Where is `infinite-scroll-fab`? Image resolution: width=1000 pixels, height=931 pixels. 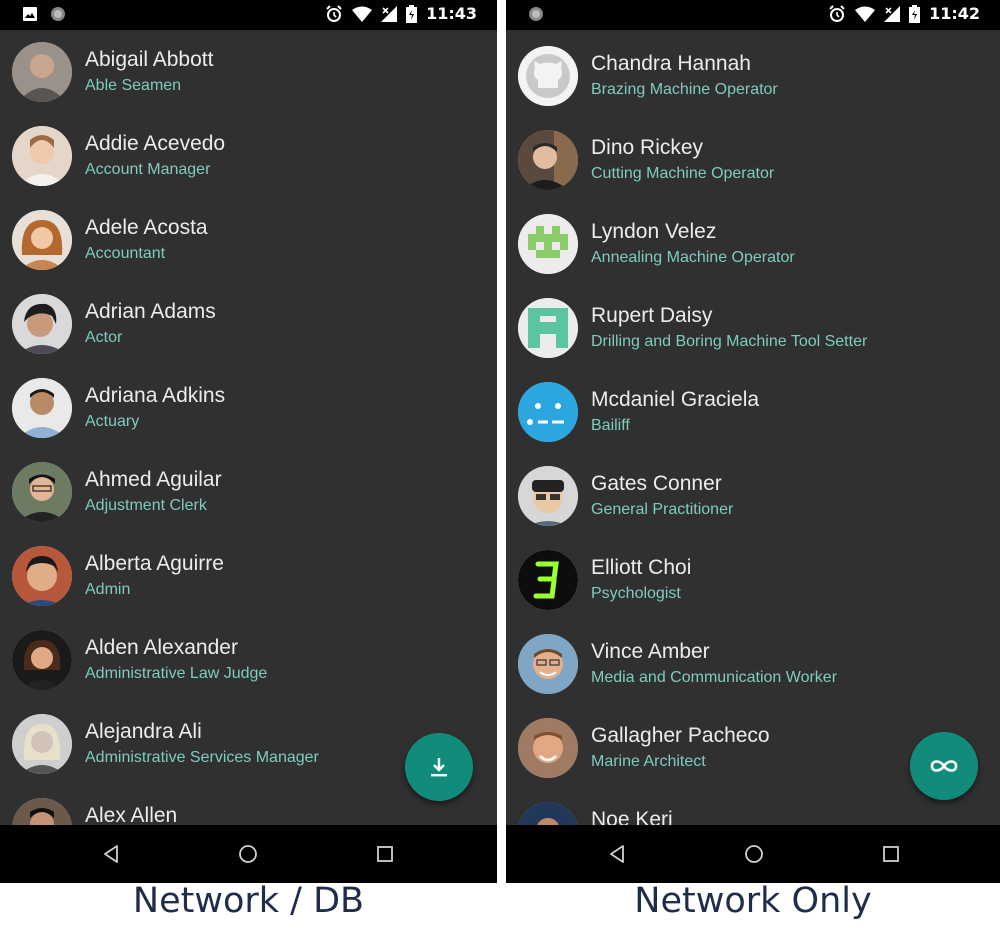
infinite-scroll-fab is located at coordinates (944, 766).